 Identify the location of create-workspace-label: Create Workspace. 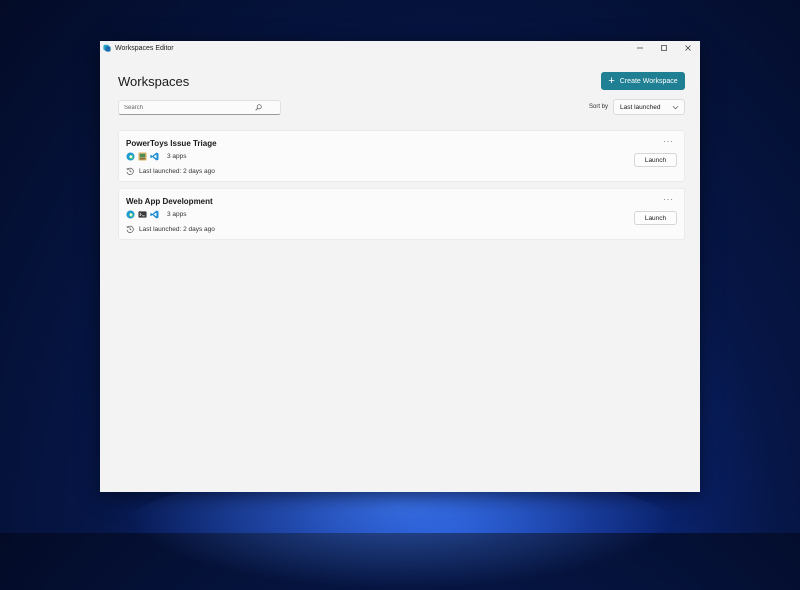
(648, 81).